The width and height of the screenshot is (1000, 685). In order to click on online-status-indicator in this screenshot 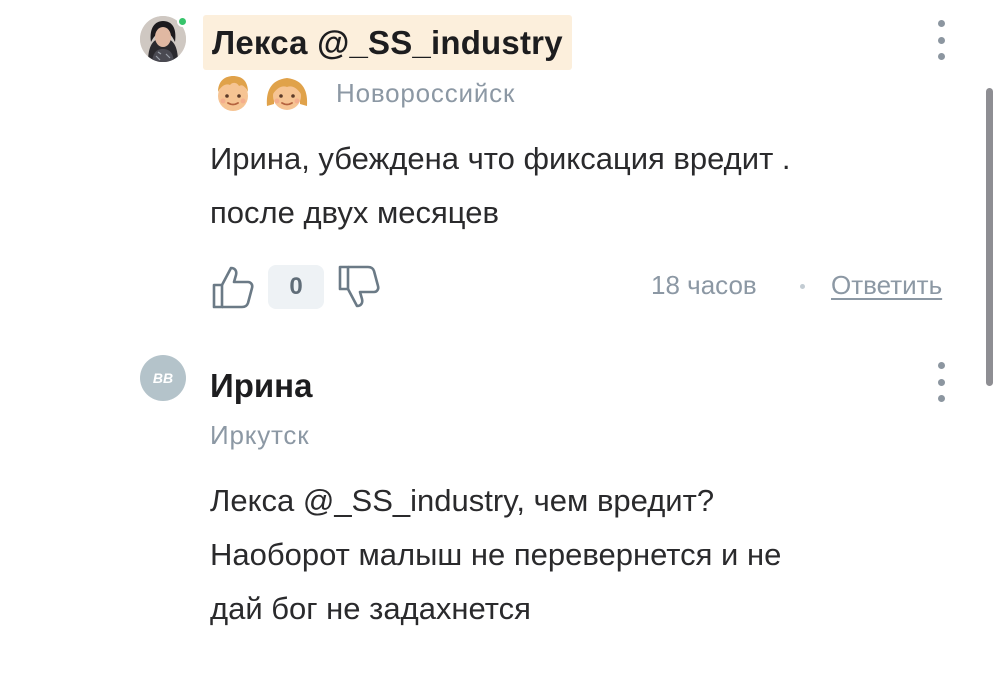, I will do `click(182, 21)`.